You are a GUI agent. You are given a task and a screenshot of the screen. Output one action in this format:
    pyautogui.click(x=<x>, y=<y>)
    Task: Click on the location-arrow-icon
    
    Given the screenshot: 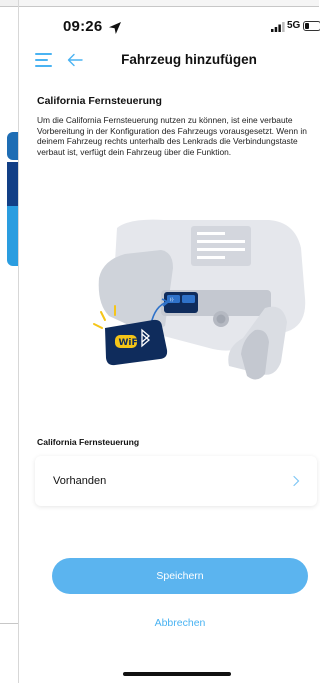 What is the action you would take?
    pyautogui.click(x=115, y=28)
    